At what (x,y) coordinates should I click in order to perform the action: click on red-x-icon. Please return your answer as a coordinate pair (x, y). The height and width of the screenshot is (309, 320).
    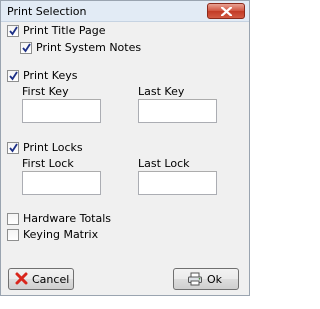
    Looking at the image, I should click on (21, 278).